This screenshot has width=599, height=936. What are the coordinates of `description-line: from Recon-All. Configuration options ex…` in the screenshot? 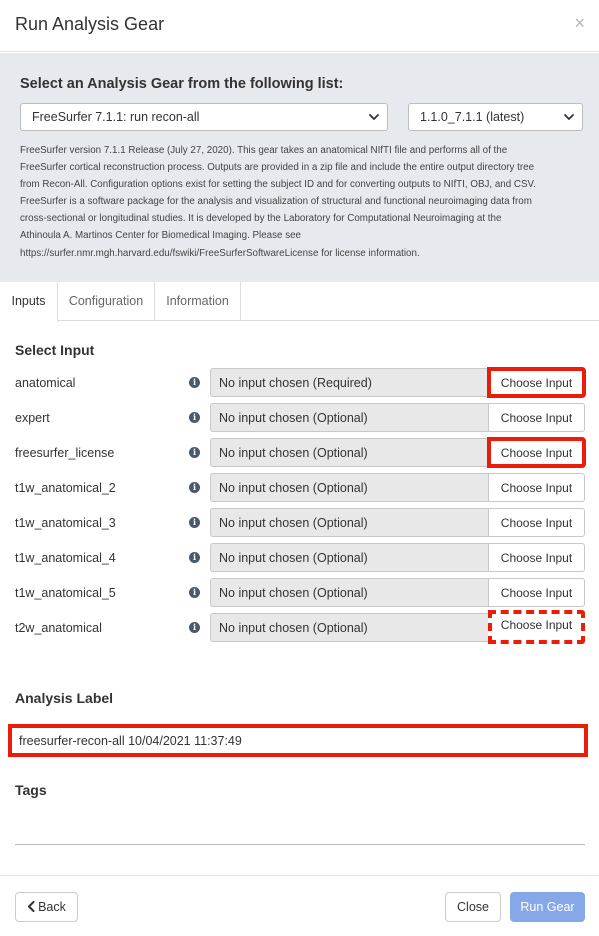 It's located at (278, 185).